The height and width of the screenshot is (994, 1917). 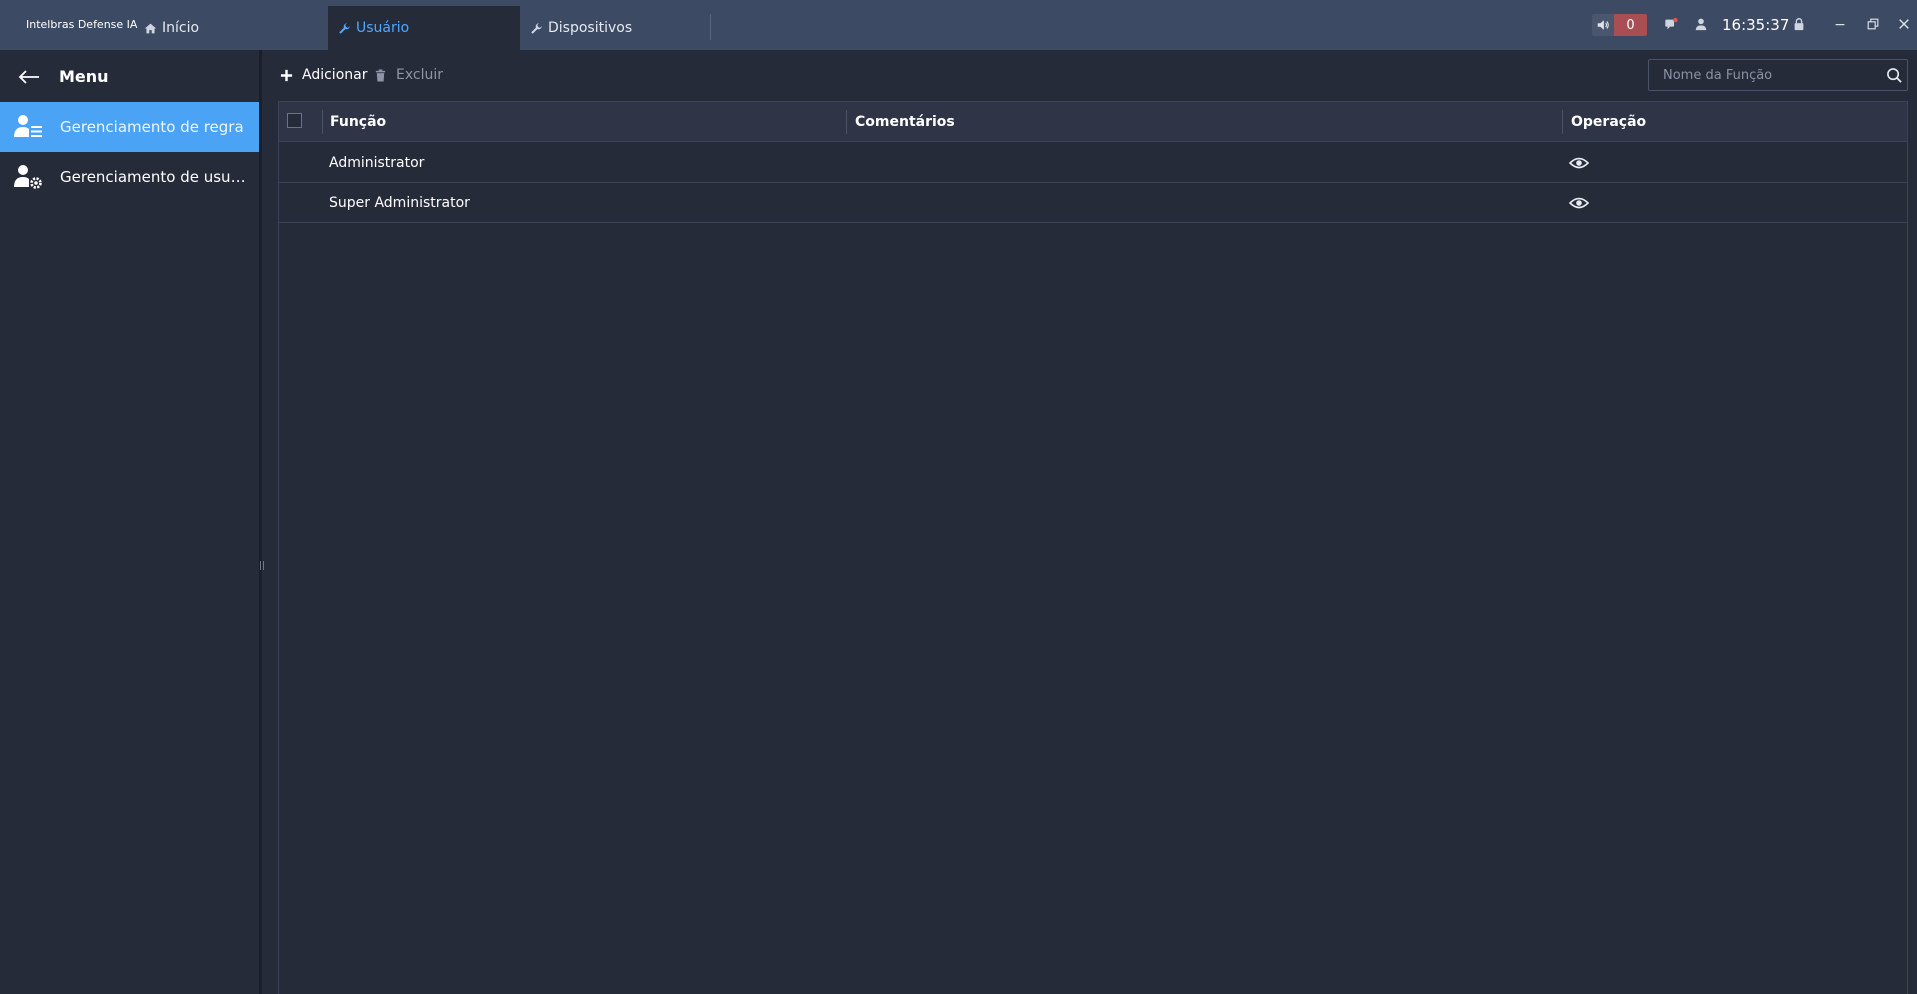 I want to click on minimize-icon, so click(x=1840, y=24).